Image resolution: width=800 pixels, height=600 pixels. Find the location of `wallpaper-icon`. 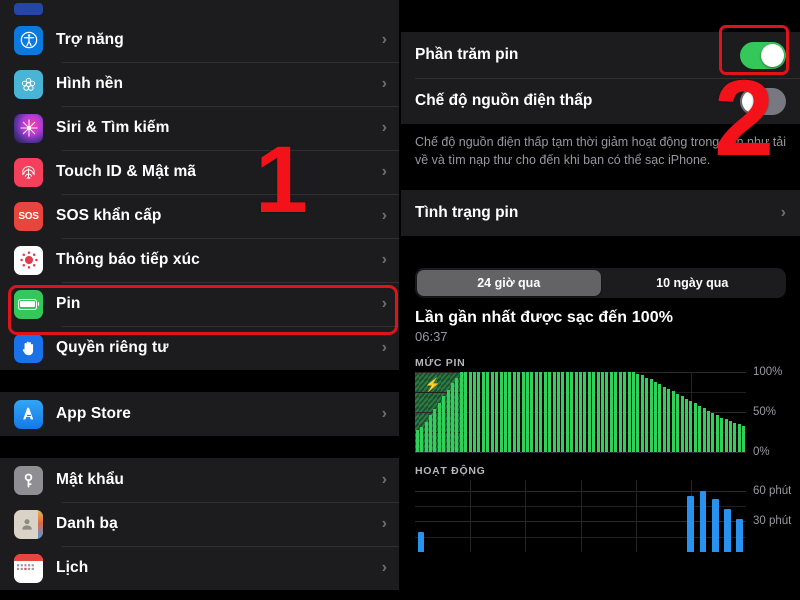

wallpaper-icon is located at coordinates (28, 84).